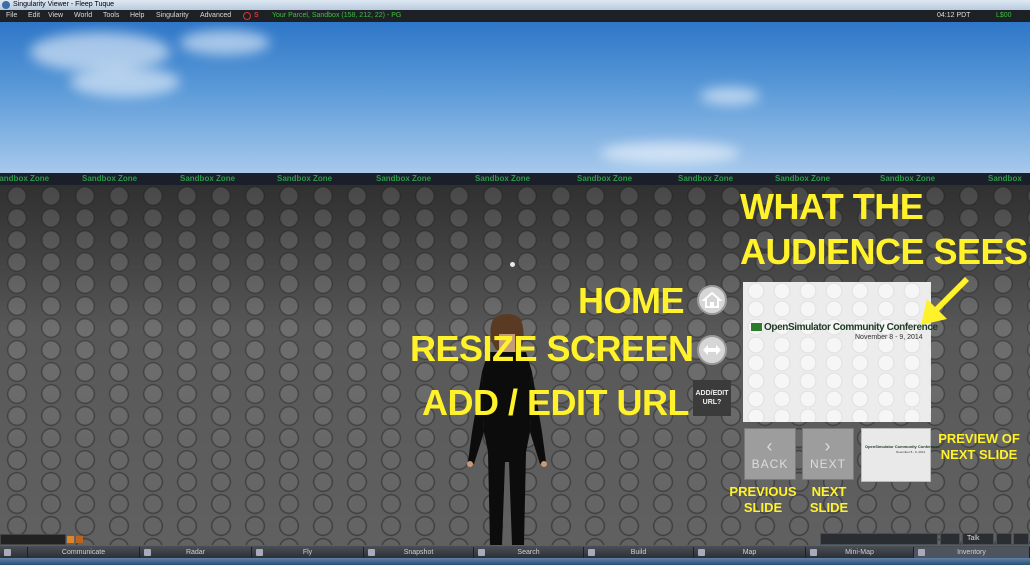 The image size is (1030, 565). Describe the element at coordinates (631, 300) in the screenshot. I see `home-label: HOME` at that location.